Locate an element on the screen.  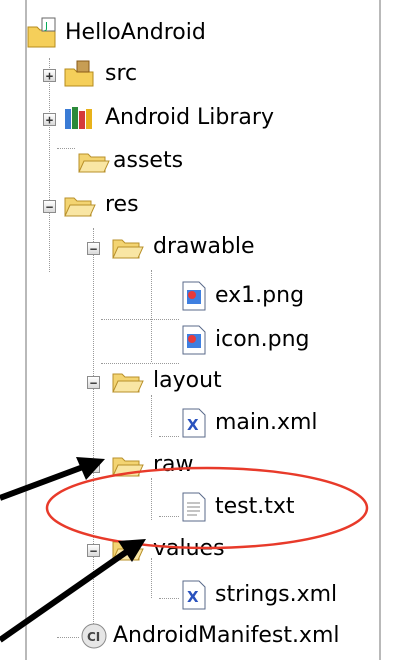
arrow-to-test-txt is located at coordinates (73, 591).